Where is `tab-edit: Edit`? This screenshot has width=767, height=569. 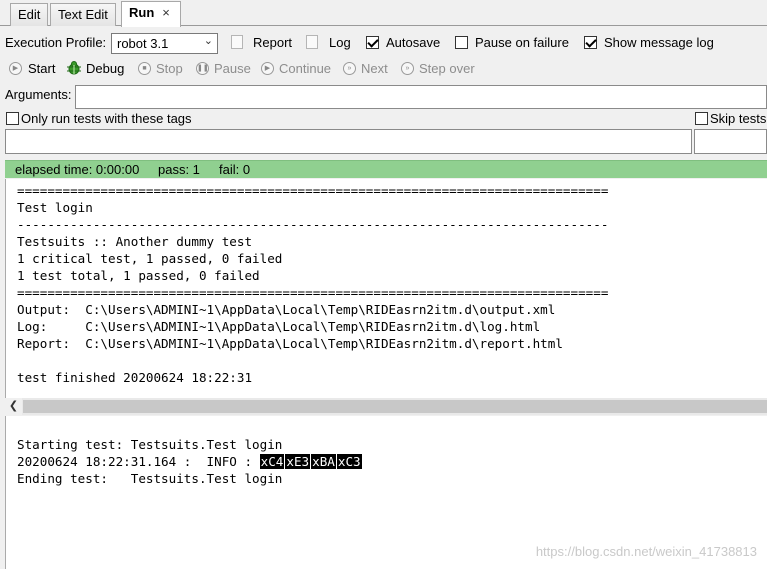 tab-edit: Edit is located at coordinates (29, 14).